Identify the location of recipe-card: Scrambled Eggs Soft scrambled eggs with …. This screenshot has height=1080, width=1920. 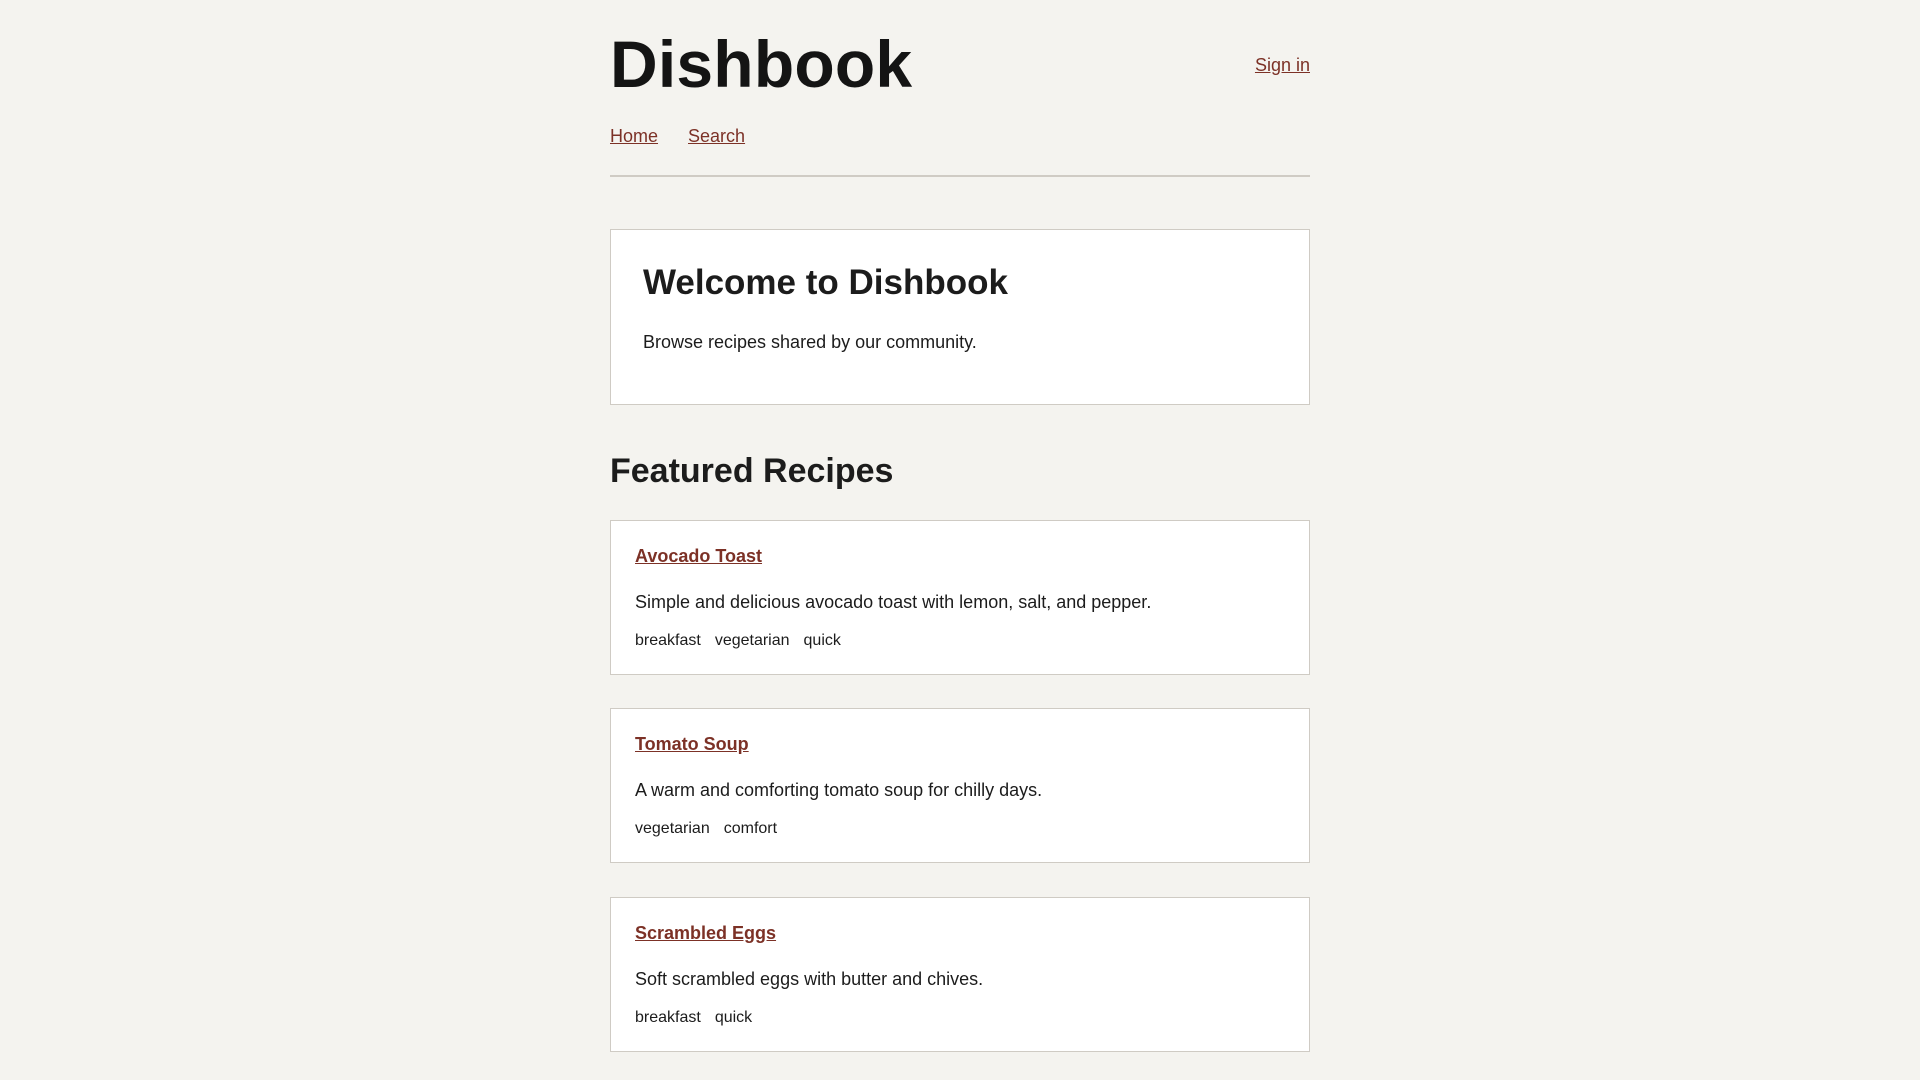
(960, 974).